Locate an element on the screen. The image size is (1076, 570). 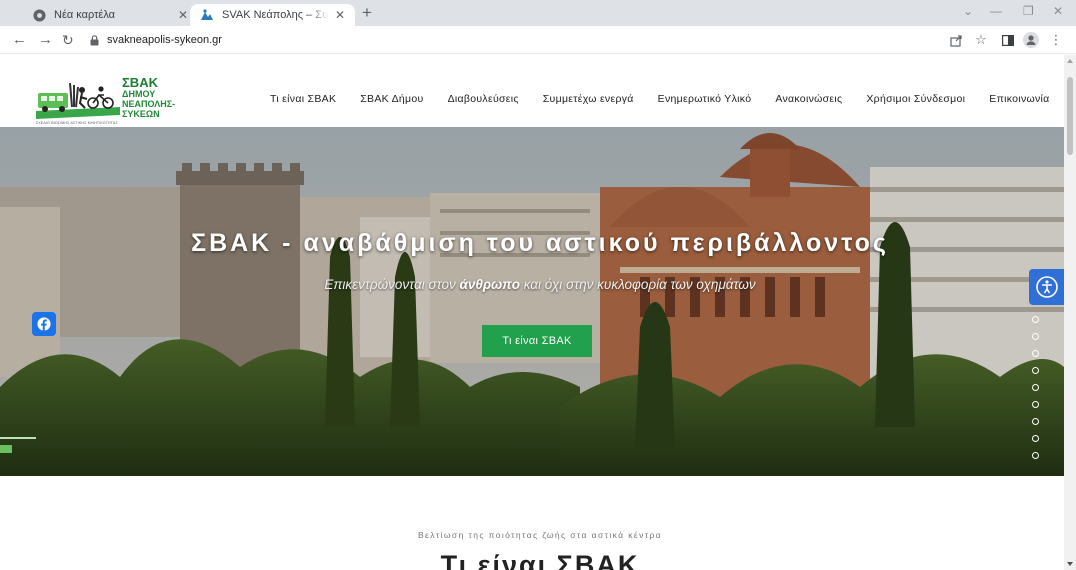
nav-item-xrisimoi-syndesmoi: Χρήσιμοι Σύνδεσμοι is located at coordinates (915, 100).